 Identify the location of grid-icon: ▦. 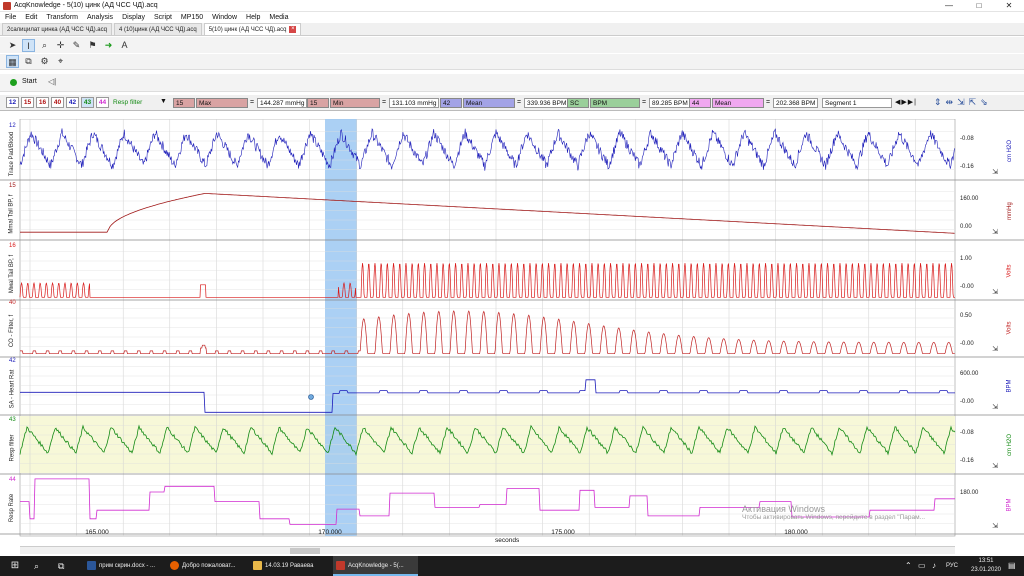
(12, 61).